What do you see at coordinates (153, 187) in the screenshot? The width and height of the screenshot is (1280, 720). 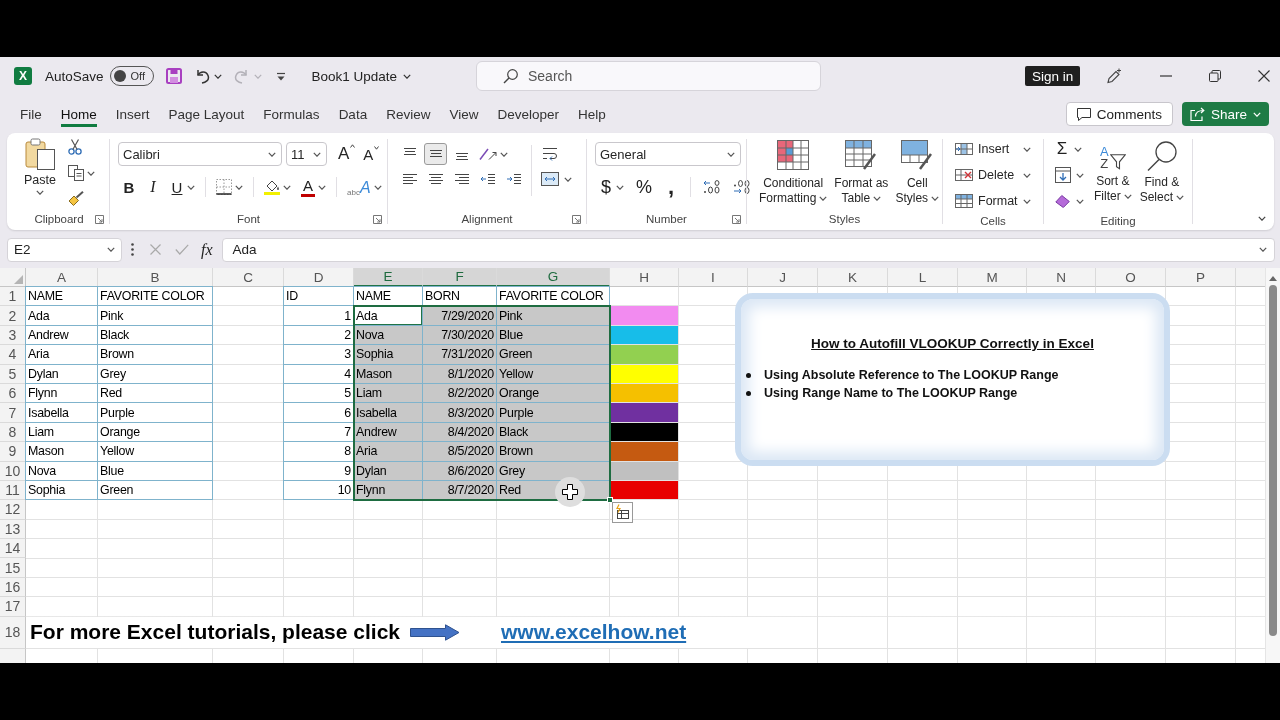 I see `italic-button: I` at bounding box center [153, 187].